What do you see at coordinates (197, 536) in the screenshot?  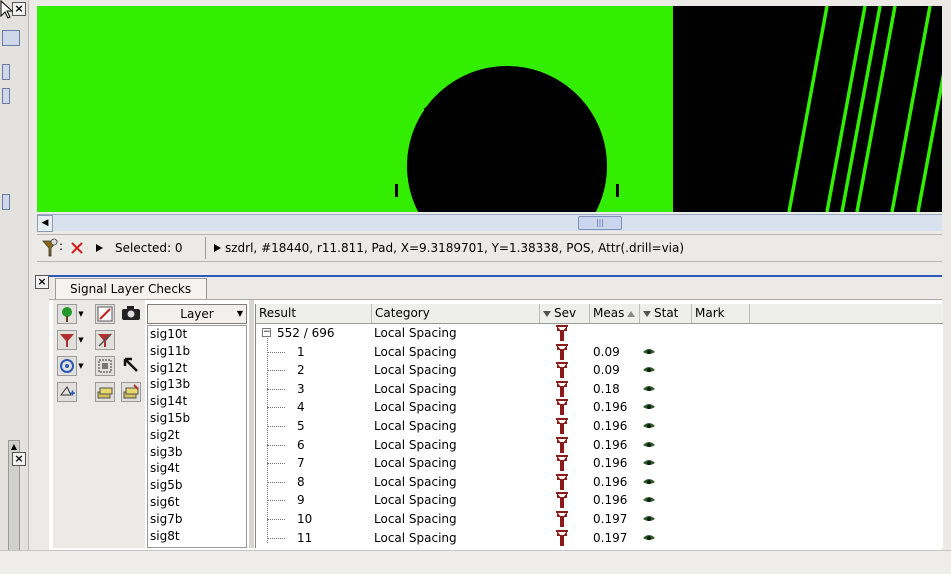 I see `layer-item: sig8t` at bounding box center [197, 536].